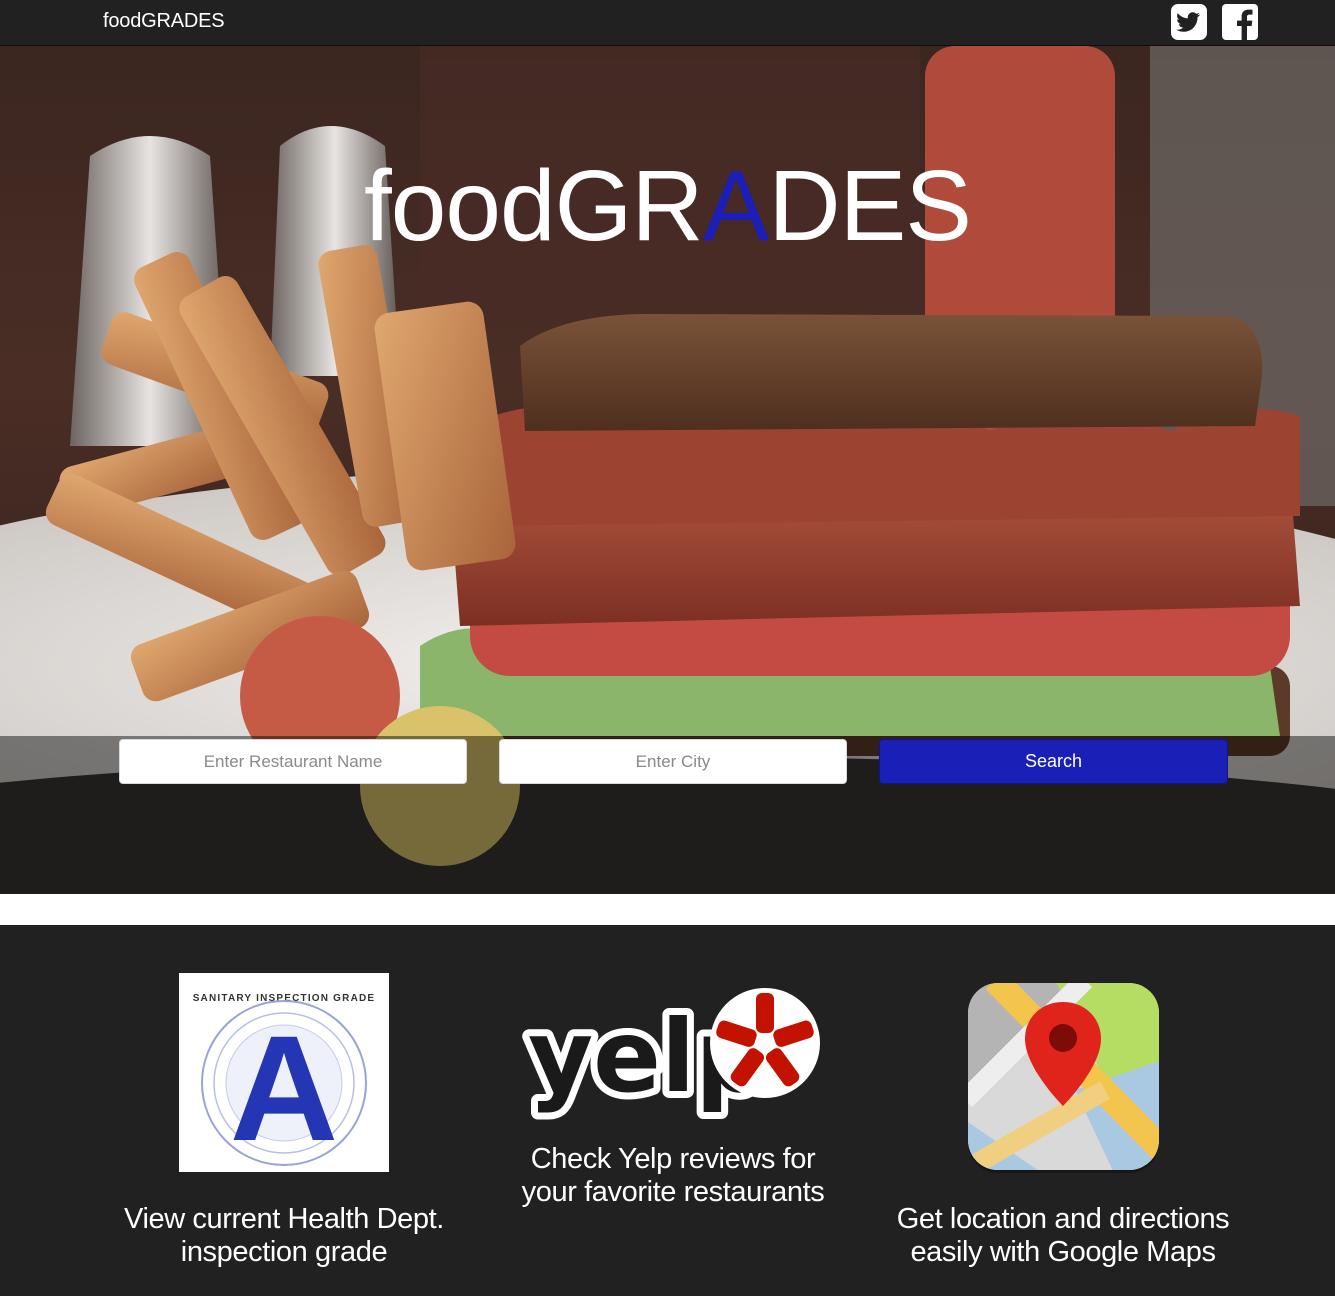  I want to click on caption-line: Check Yelp reviews for, so click(673, 1159).